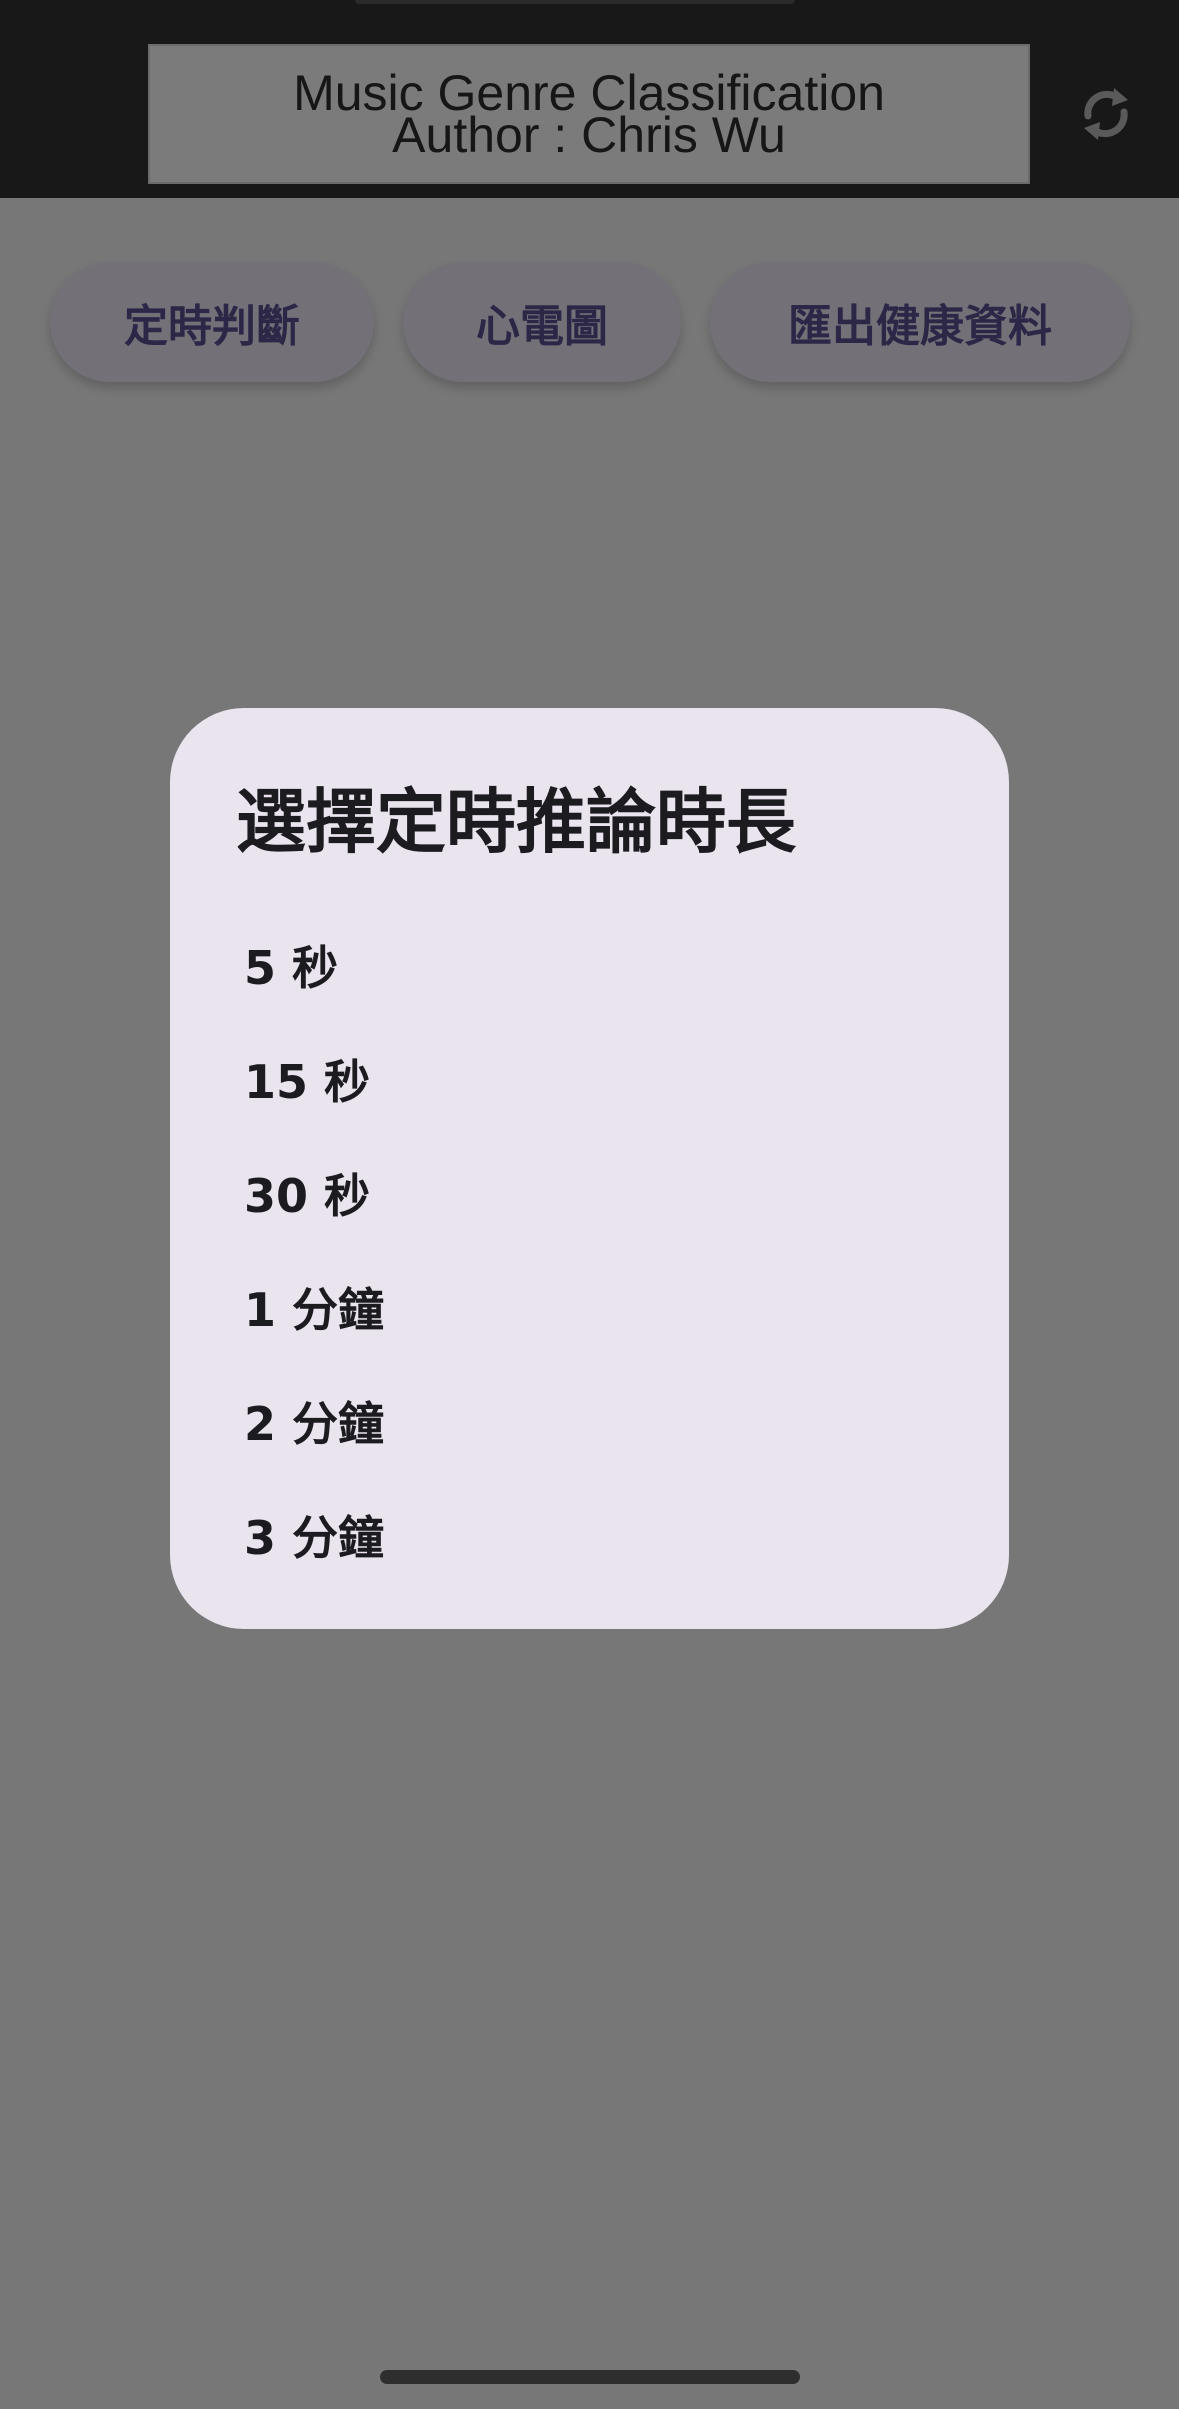  Describe the element at coordinates (589, 135) in the screenshot. I see `header-author: Author : Chris Wu` at that location.